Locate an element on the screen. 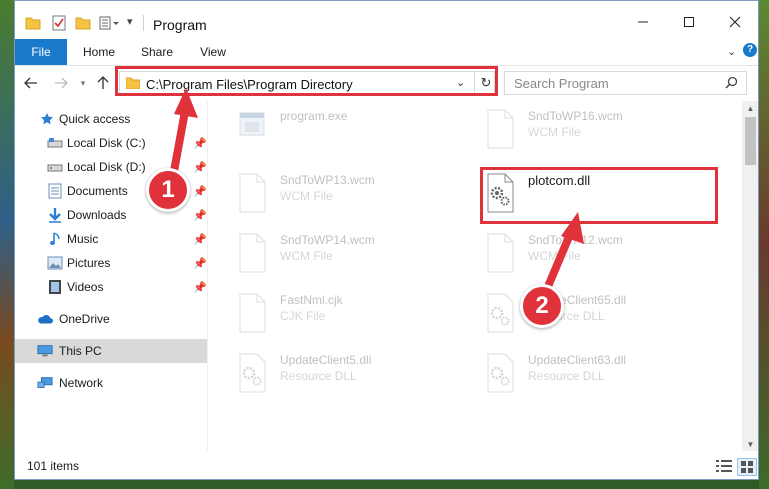 The height and width of the screenshot is (489, 769). sidebar-item-pictures: Pictures 📌 is located at coordinates (111, 263).